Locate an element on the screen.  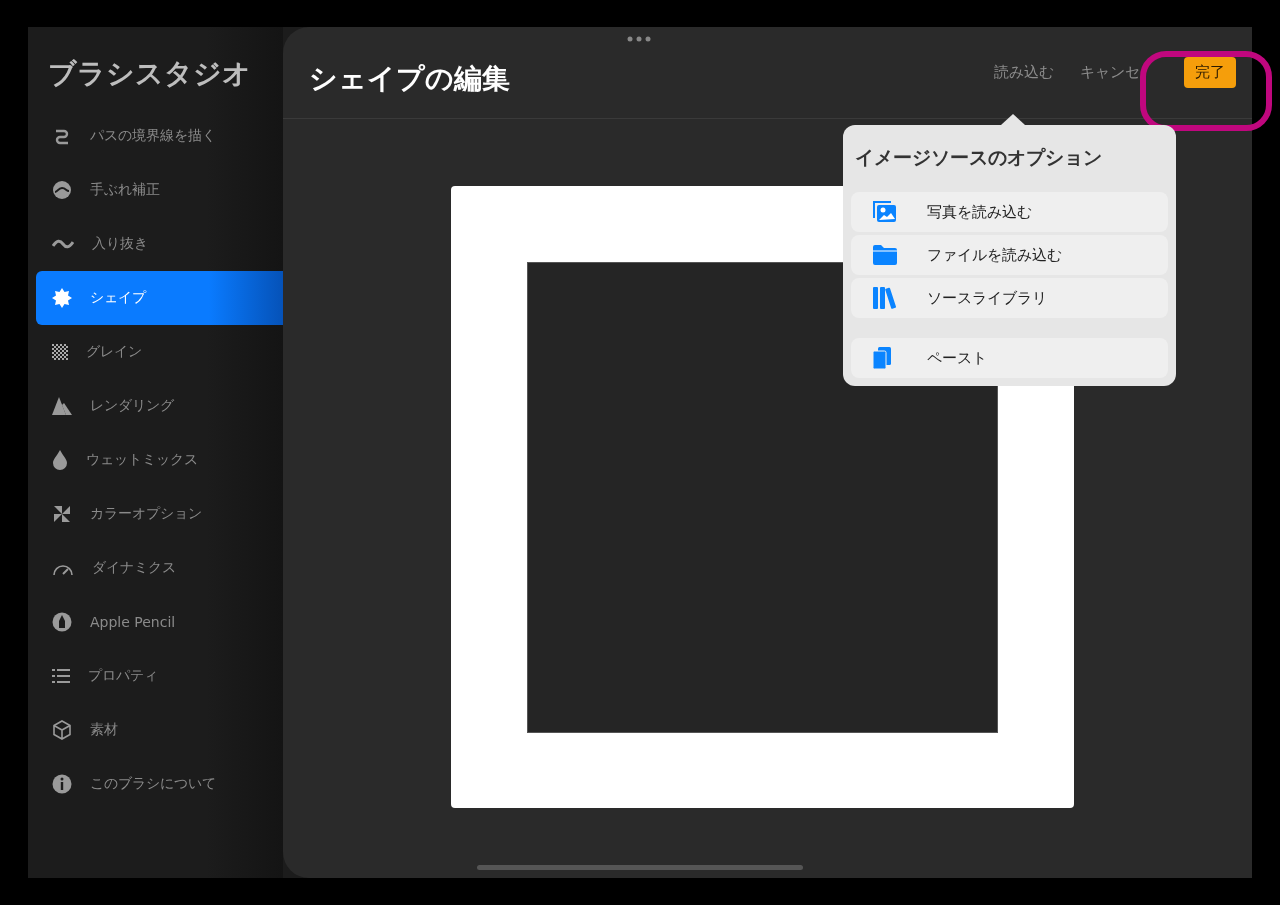
popover-title: イメージソースのオプション is located at coordinates (978, 157).